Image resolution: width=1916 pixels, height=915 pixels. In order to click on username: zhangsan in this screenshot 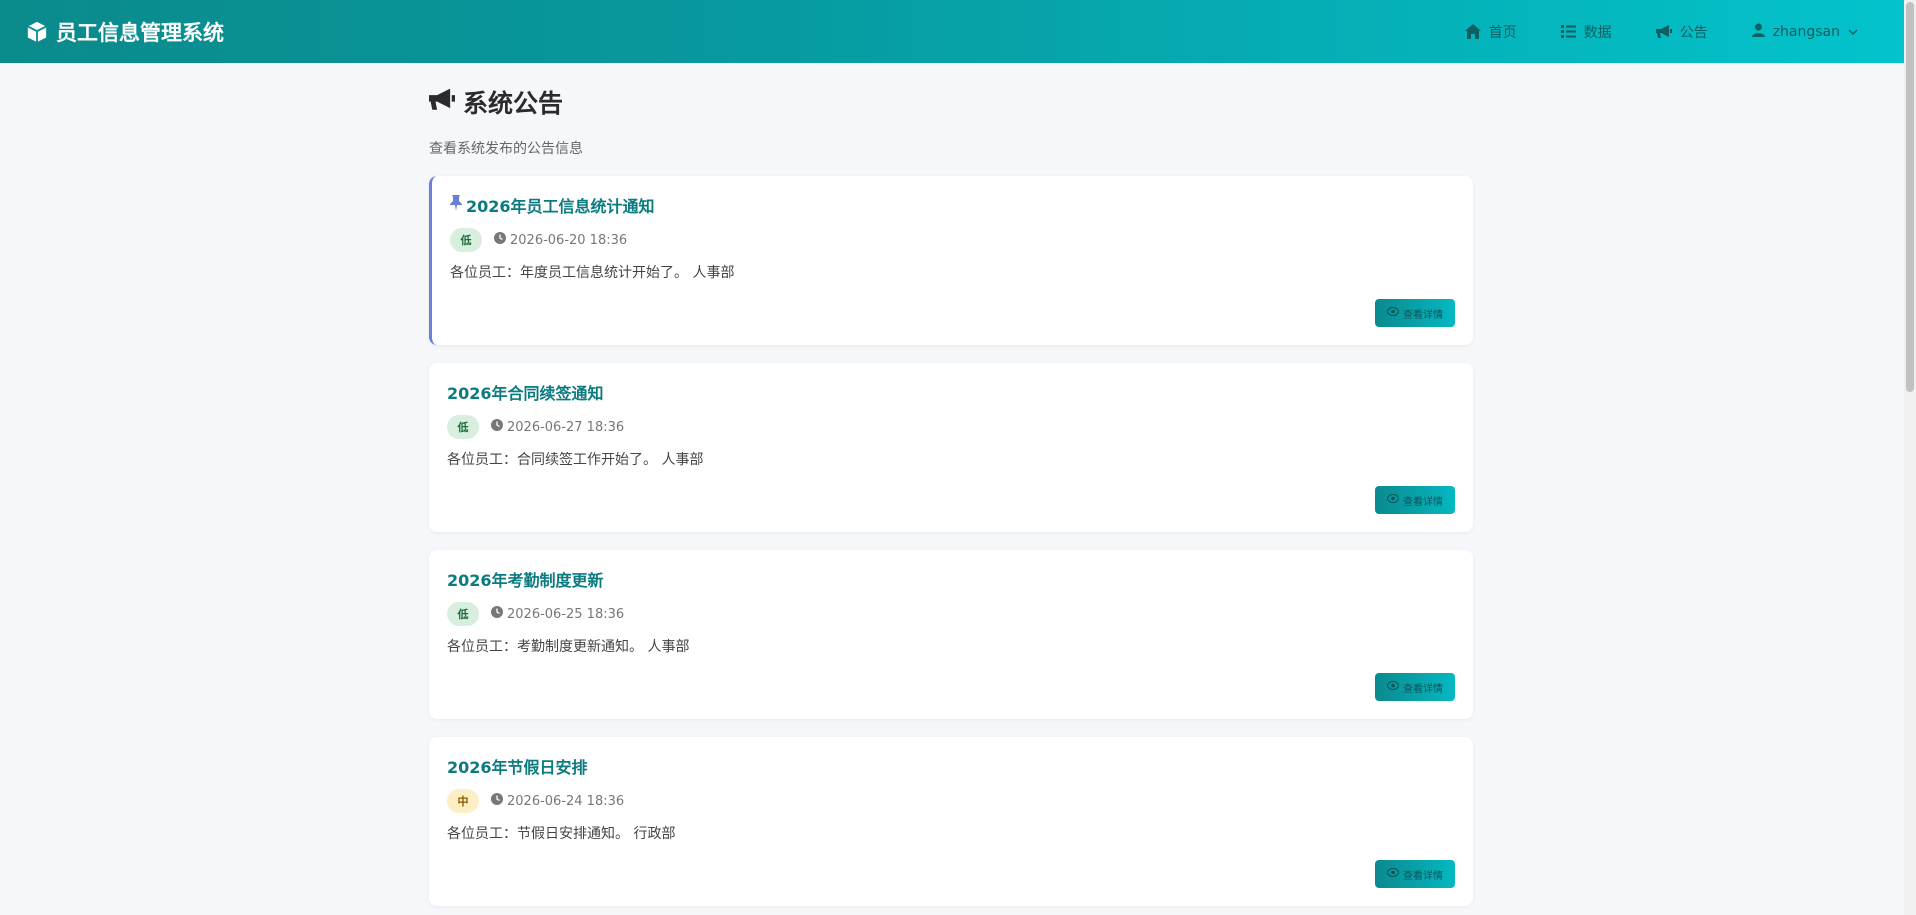, I will do `click(1806, 31)`.